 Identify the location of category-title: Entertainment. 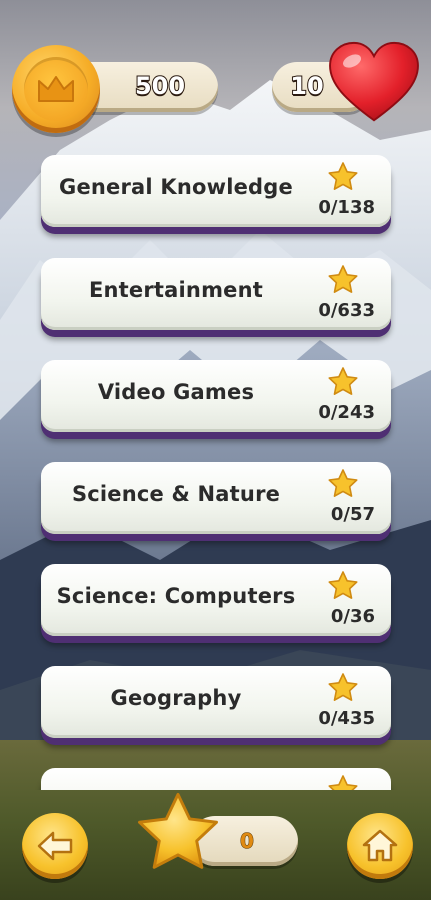
(175, 290).